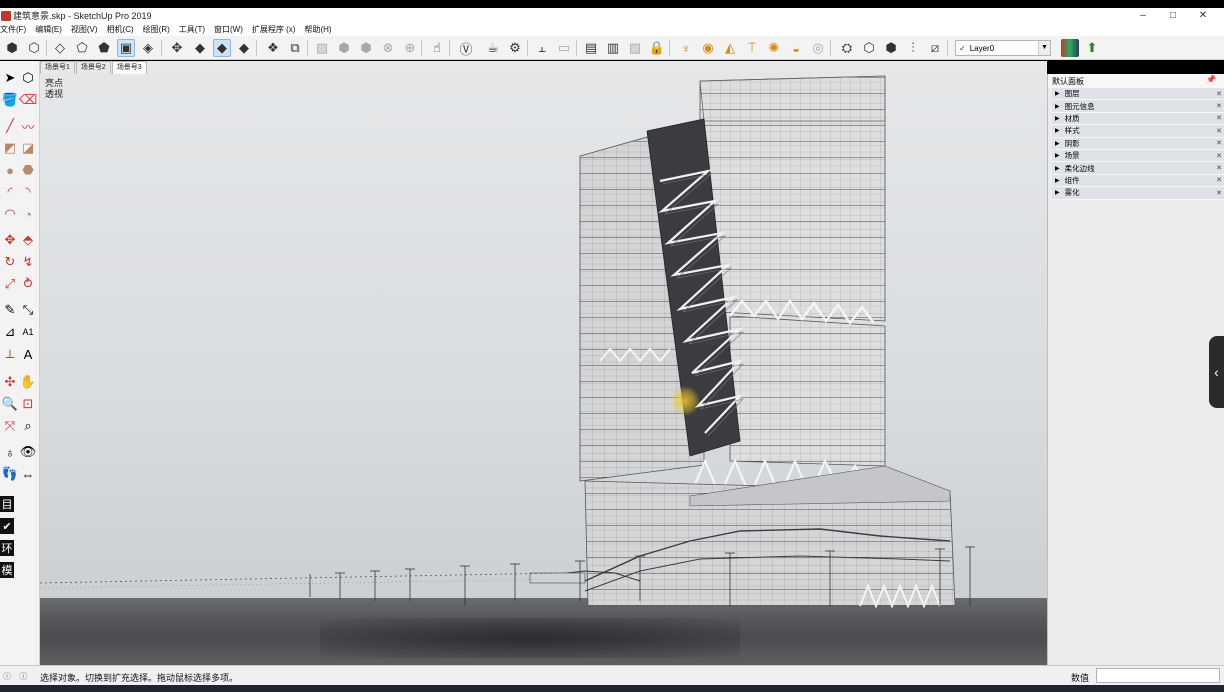 The height and width of the screenshot is (692, 1224). Describe the element at coordinates (635, 48) in the screenshot. I see `image-icon: ▧` at that location.